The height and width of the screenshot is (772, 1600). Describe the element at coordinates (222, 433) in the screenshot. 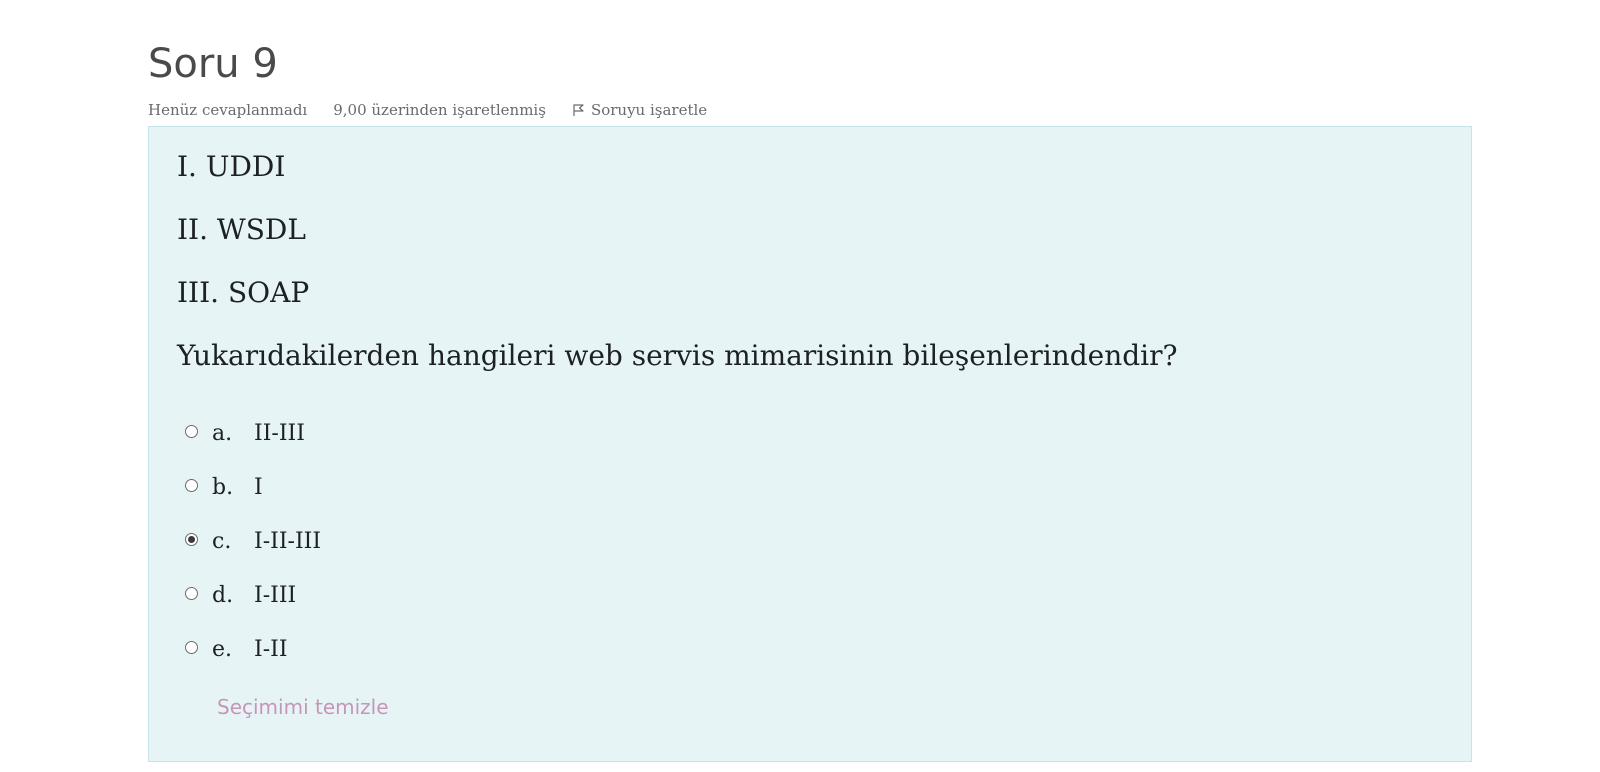

I see `answer-letter: a.` at that location.